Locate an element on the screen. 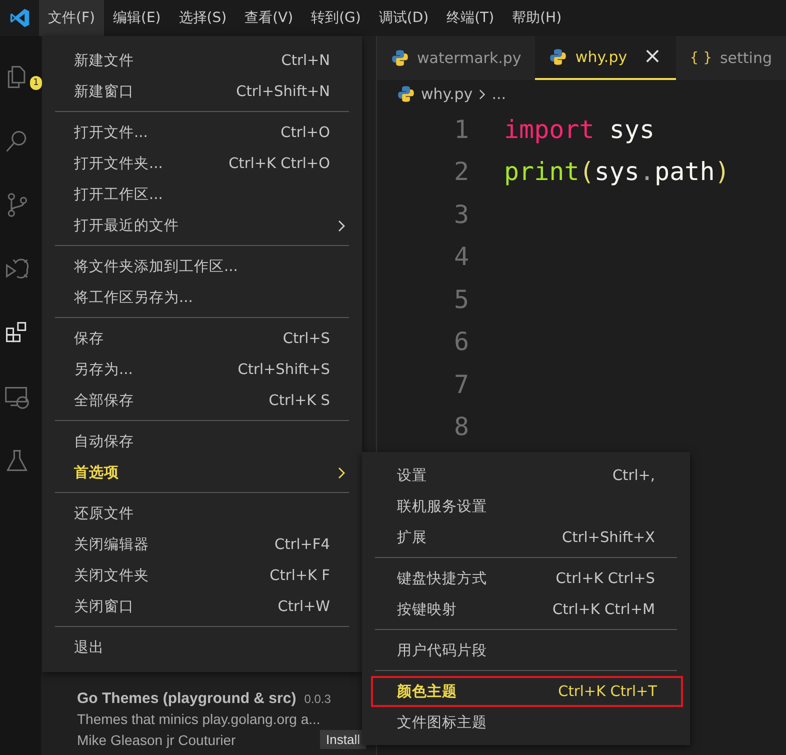 The height and width of the screenshot is (755, 786). extension-version: 0.0.3 is located at coordinates (317, 699).